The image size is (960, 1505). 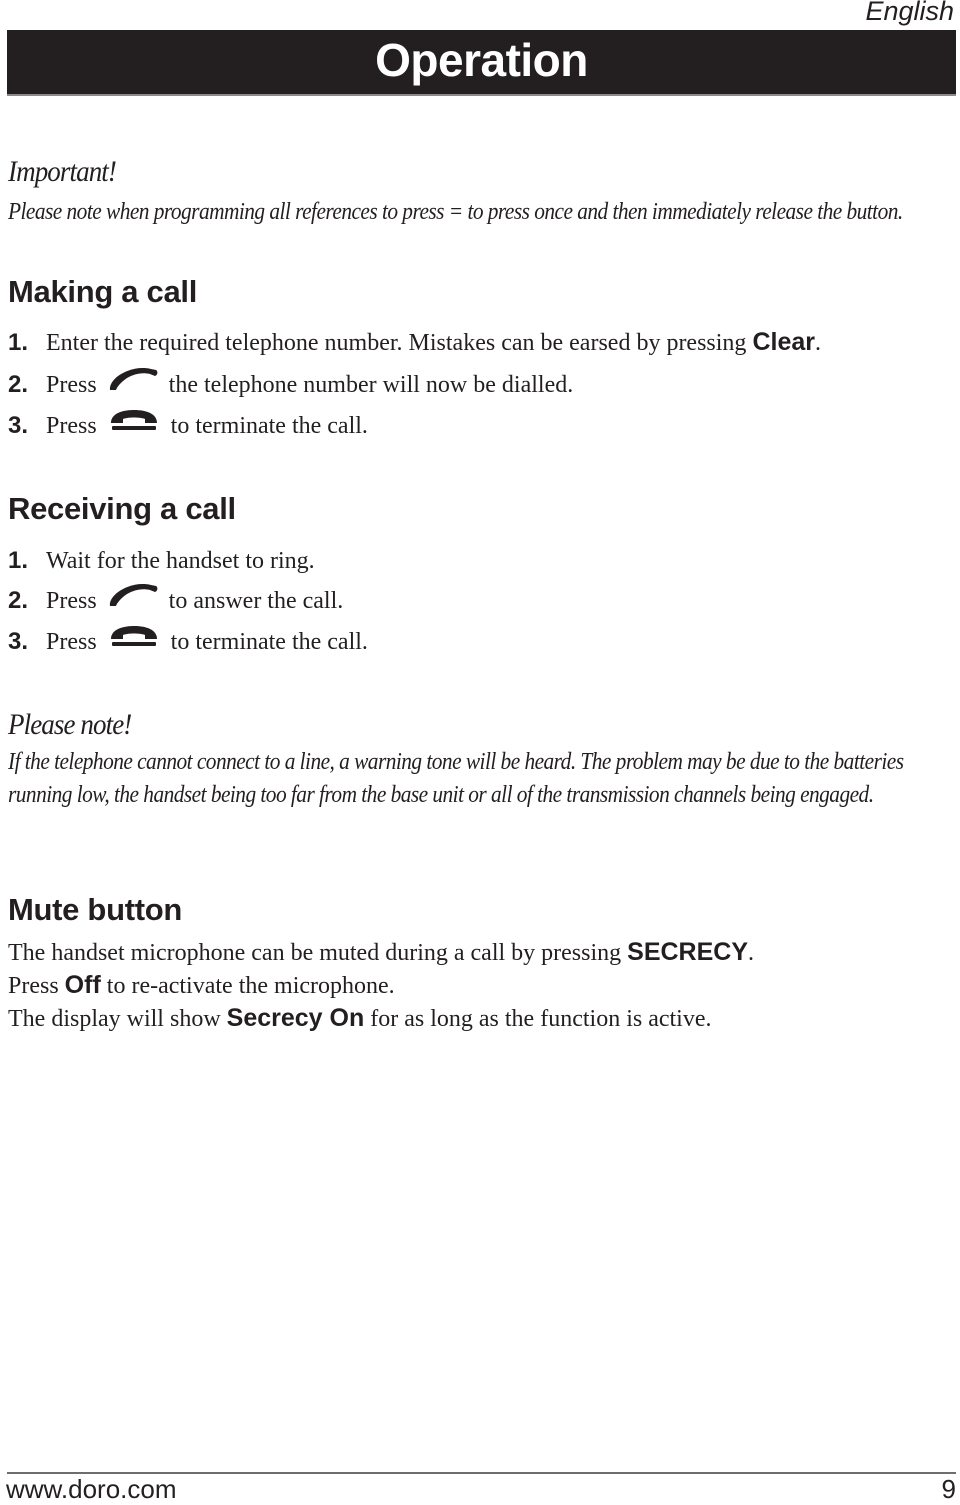 I want to click on receiving-call-heading: Receiving a call, so click(x=122, y=508).